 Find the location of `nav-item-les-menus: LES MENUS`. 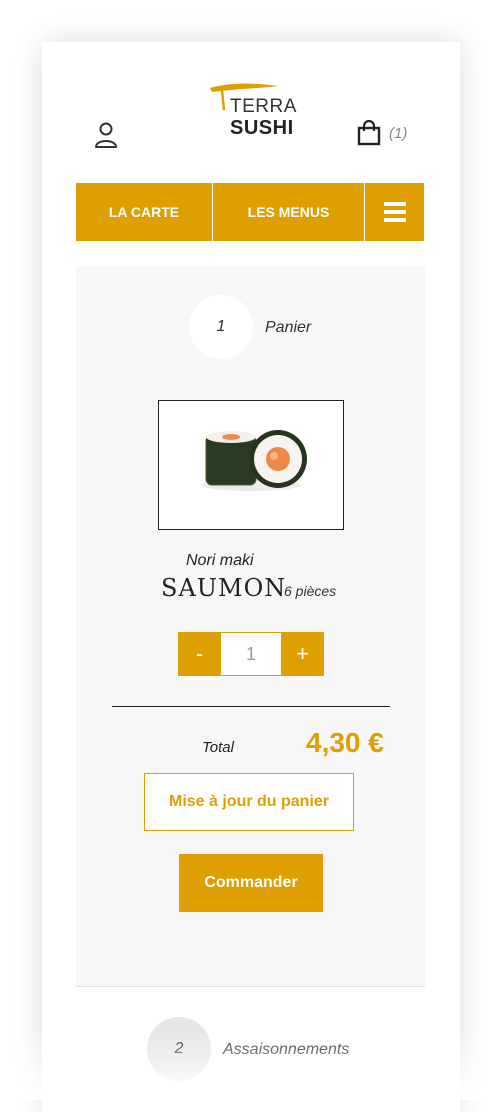

nav-item-les-menus: LES MENUS is located at coordinates (288, 212).